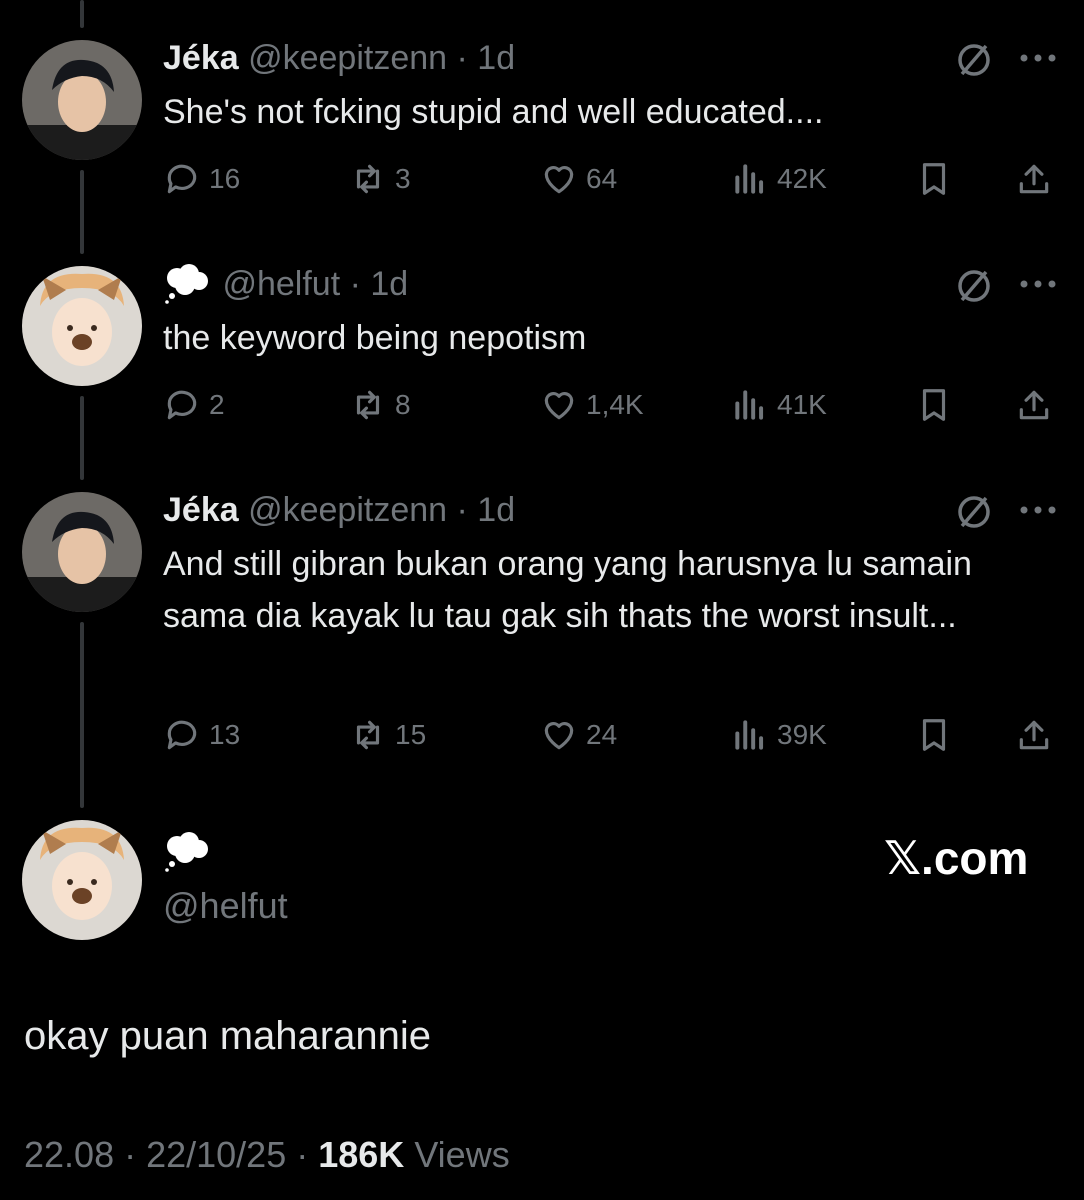 The image size is (1084, 1200). What do you see at coordinates (403, 178) in the screenshot?
I see `repost-count: 3` at bounding box center [403, 178].